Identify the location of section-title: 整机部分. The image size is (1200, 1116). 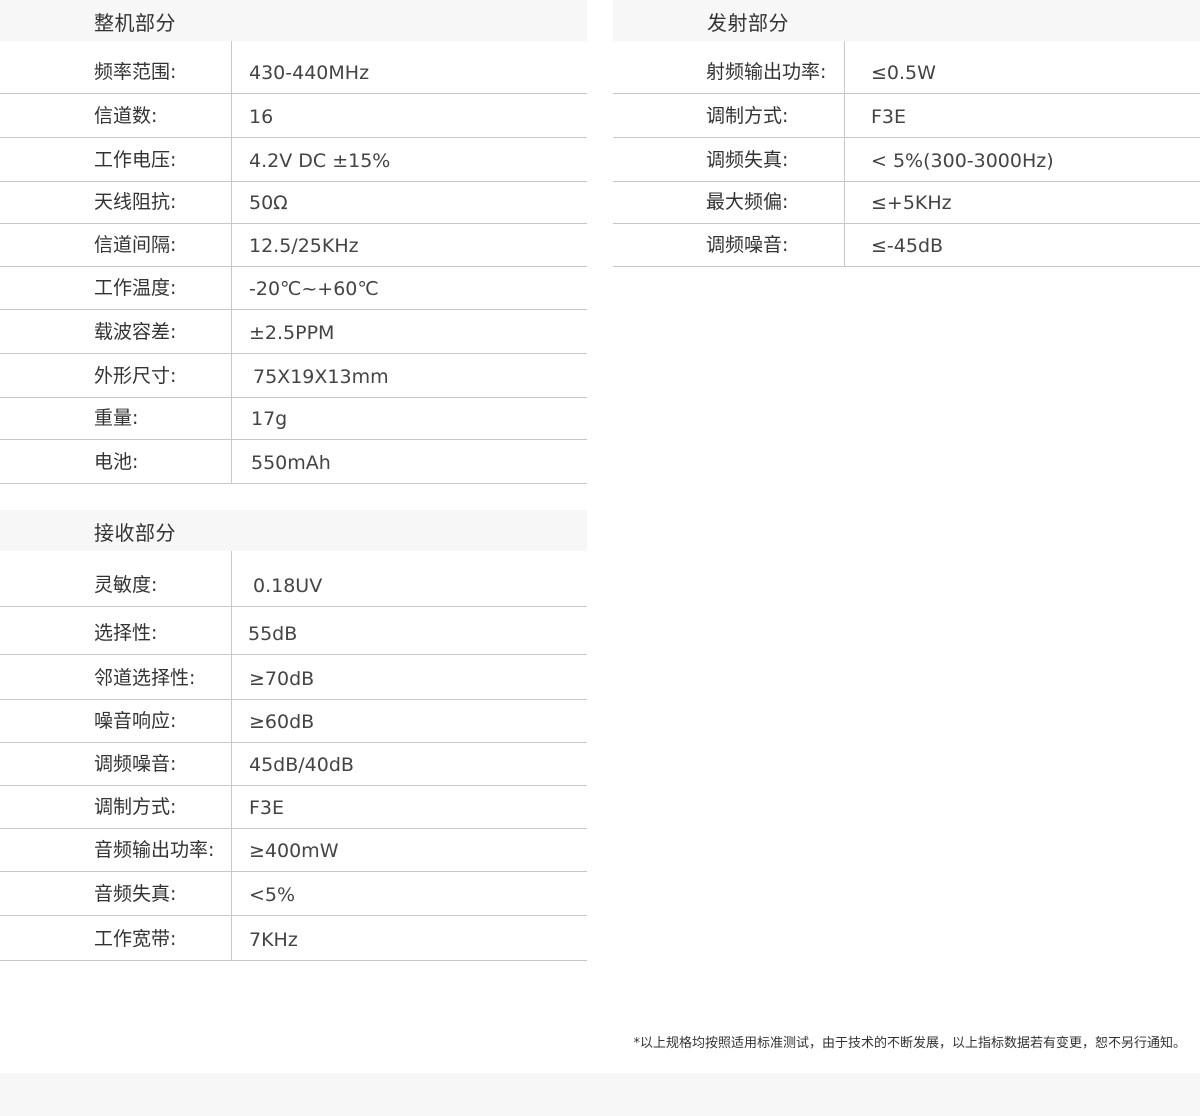
(135, 23).